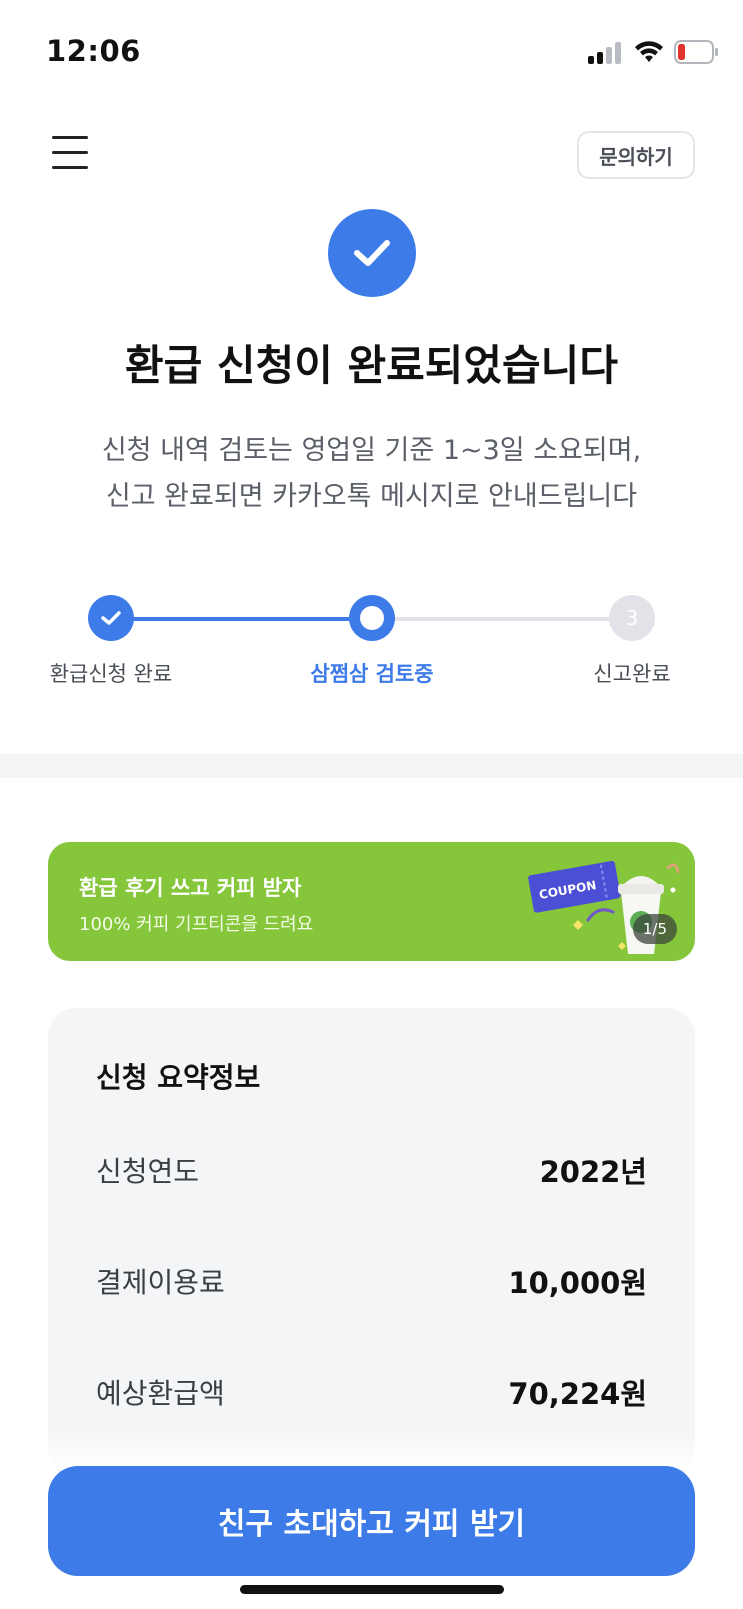 This screenshot has width=743, height=1609. I want to click on summary-row-fee: 결제이용료 10,000원, so click(371, 1281).